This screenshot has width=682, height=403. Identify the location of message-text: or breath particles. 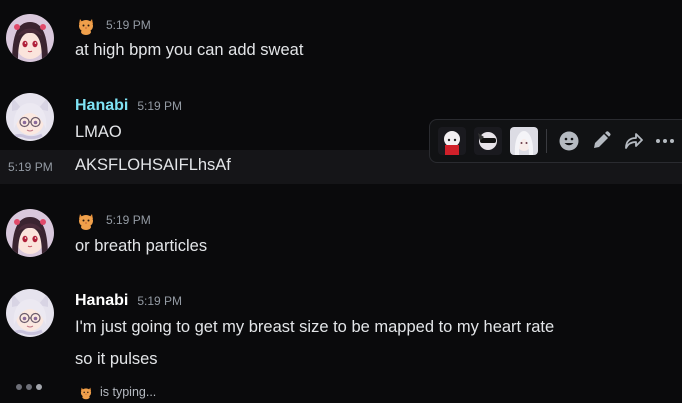
(141, 246).